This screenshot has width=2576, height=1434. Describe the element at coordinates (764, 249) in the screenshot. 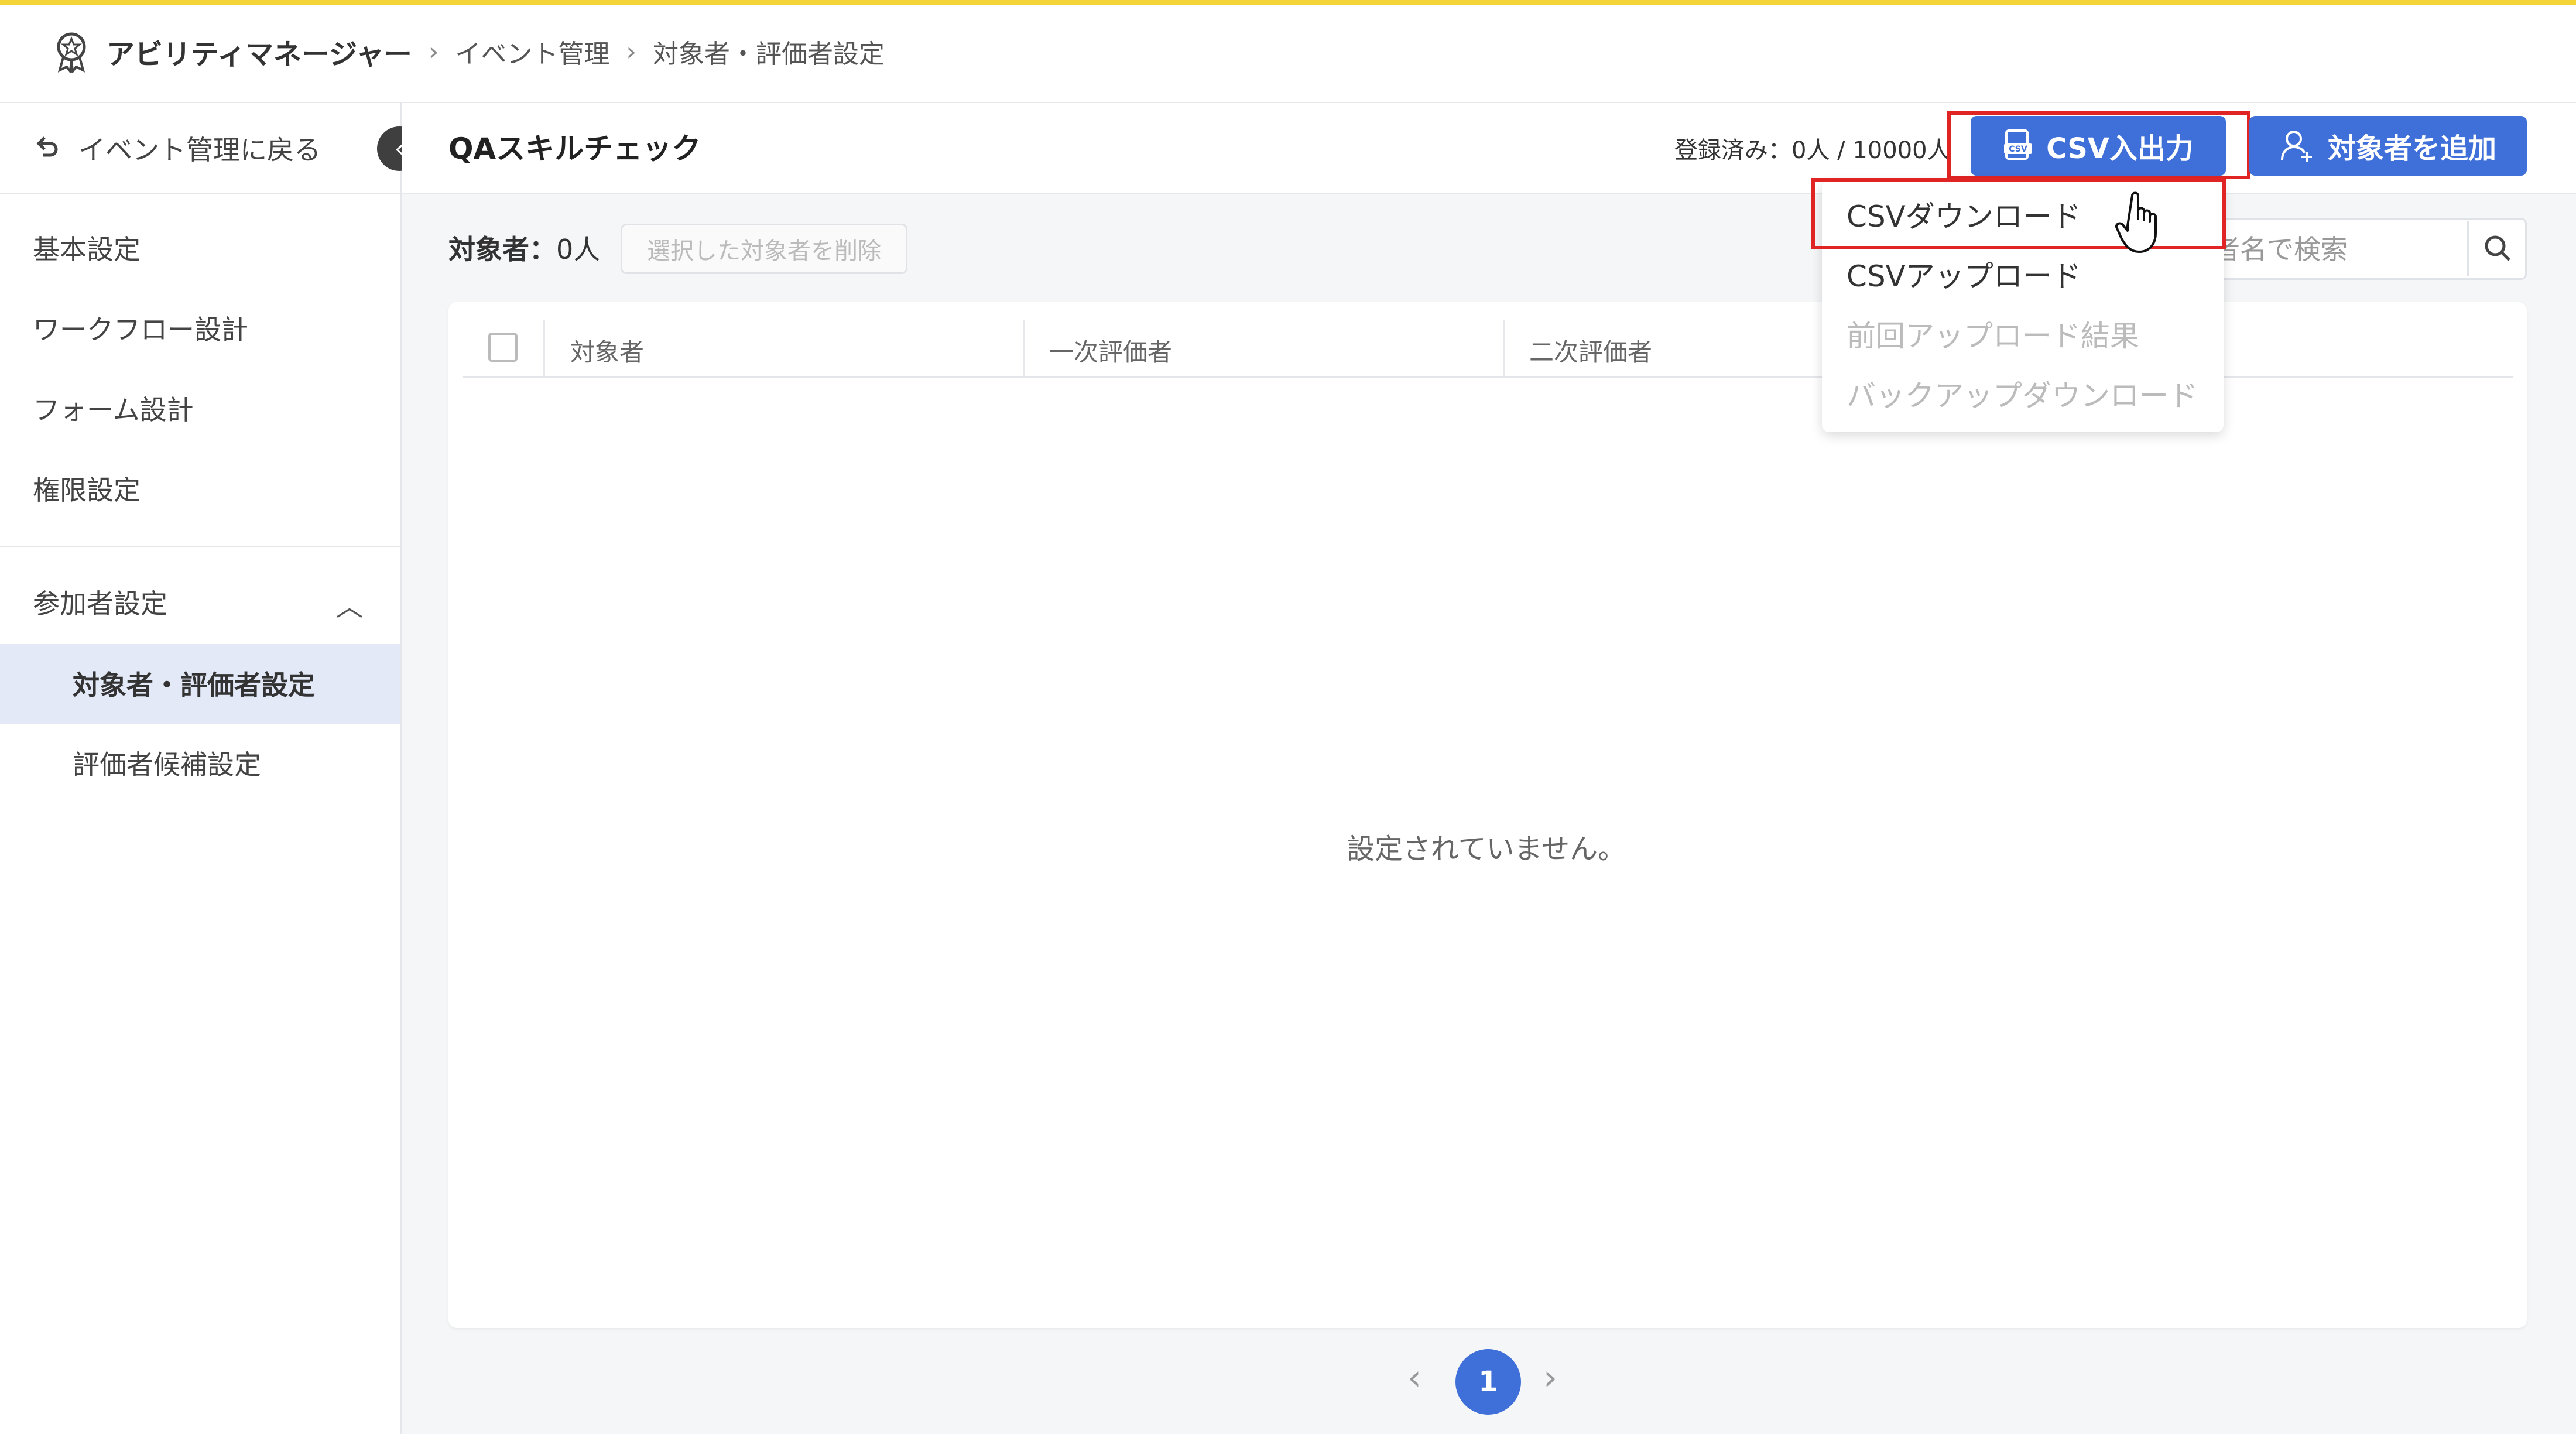

I see `delete-selected-button: 選択した対象者を削除` at that location.